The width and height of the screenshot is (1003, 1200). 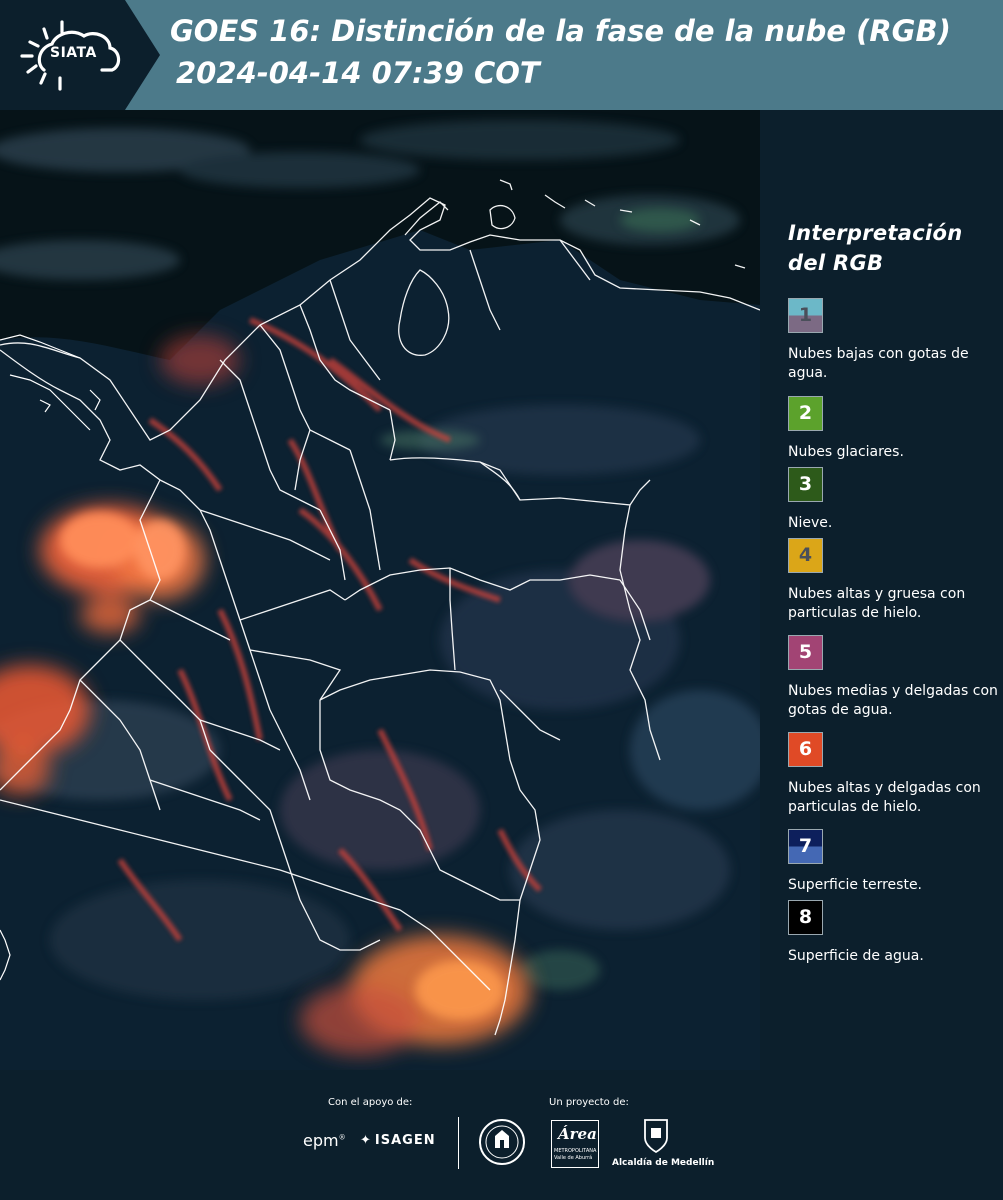 I want to click on legend-number: 1, so click(x=805, y=315).